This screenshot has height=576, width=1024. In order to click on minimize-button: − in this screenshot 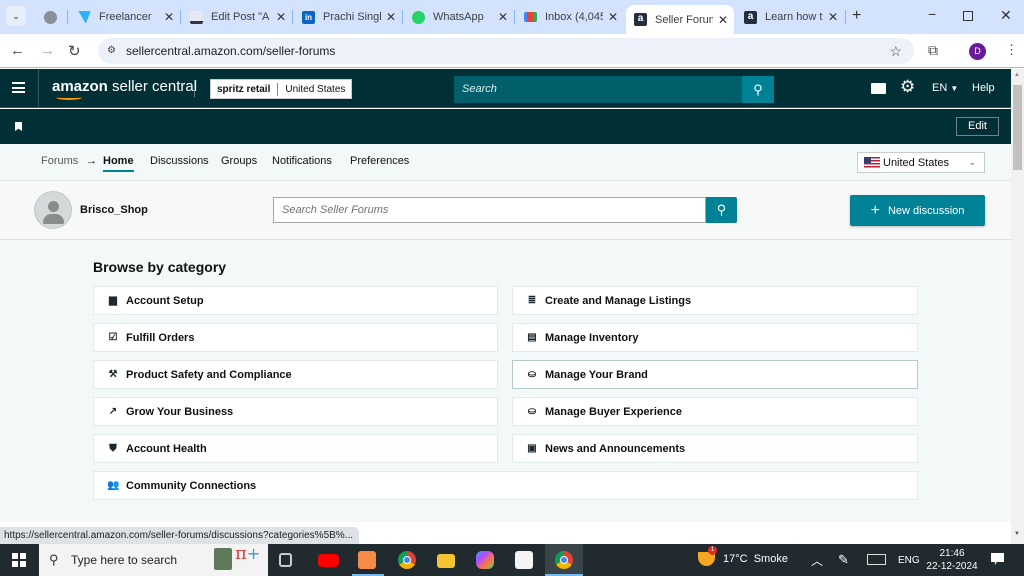, I will do `click(932, 14)`.